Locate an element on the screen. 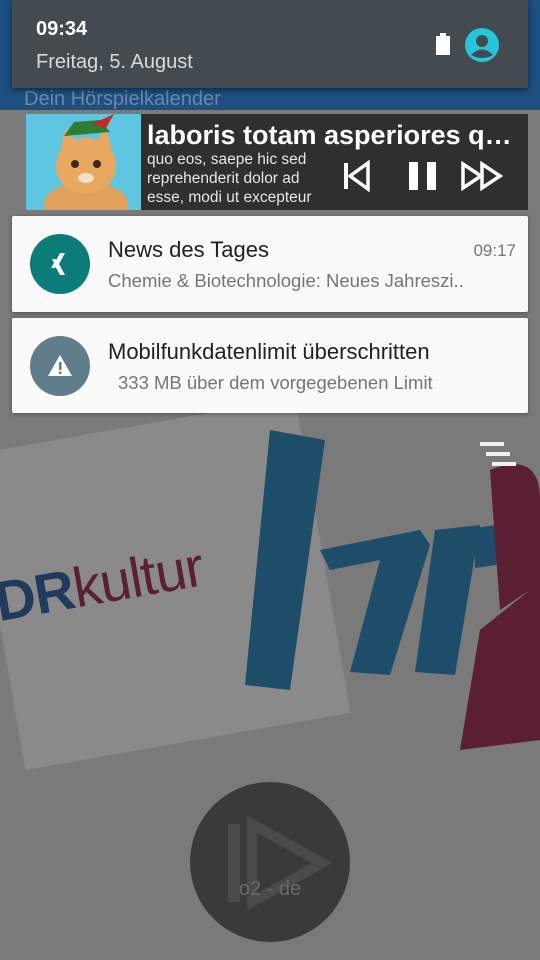 Image resolution: width=540 pixels, height=960 pixels. fast-forward-icon is located at coordinates (482, 176).